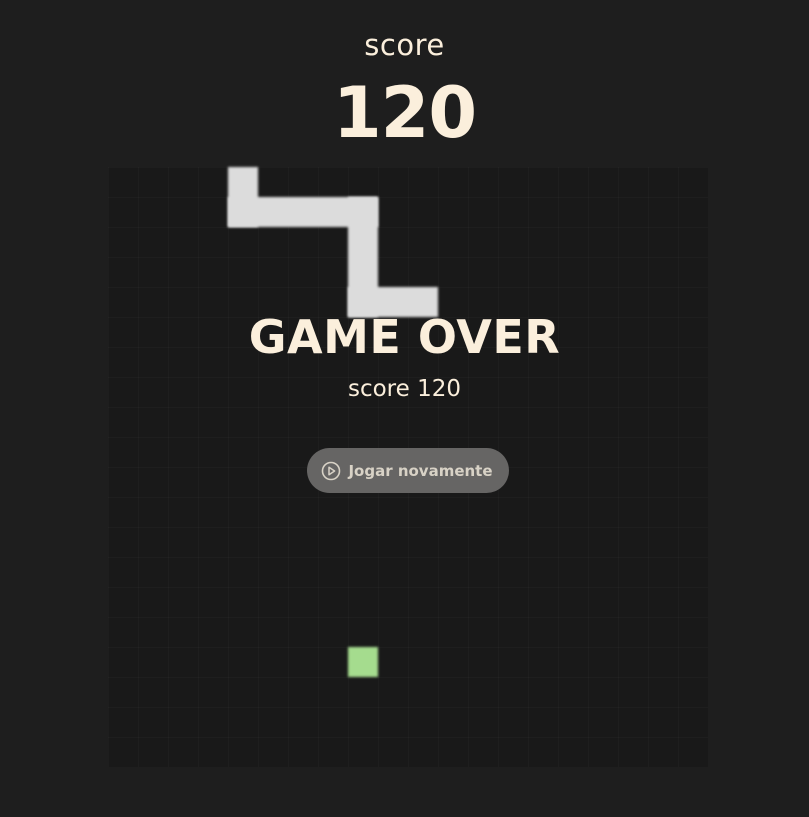  What do you see at coordinates (439, 389) in the screenshot?
I see `final-score-value: 120` at bounding box center [439, 389].